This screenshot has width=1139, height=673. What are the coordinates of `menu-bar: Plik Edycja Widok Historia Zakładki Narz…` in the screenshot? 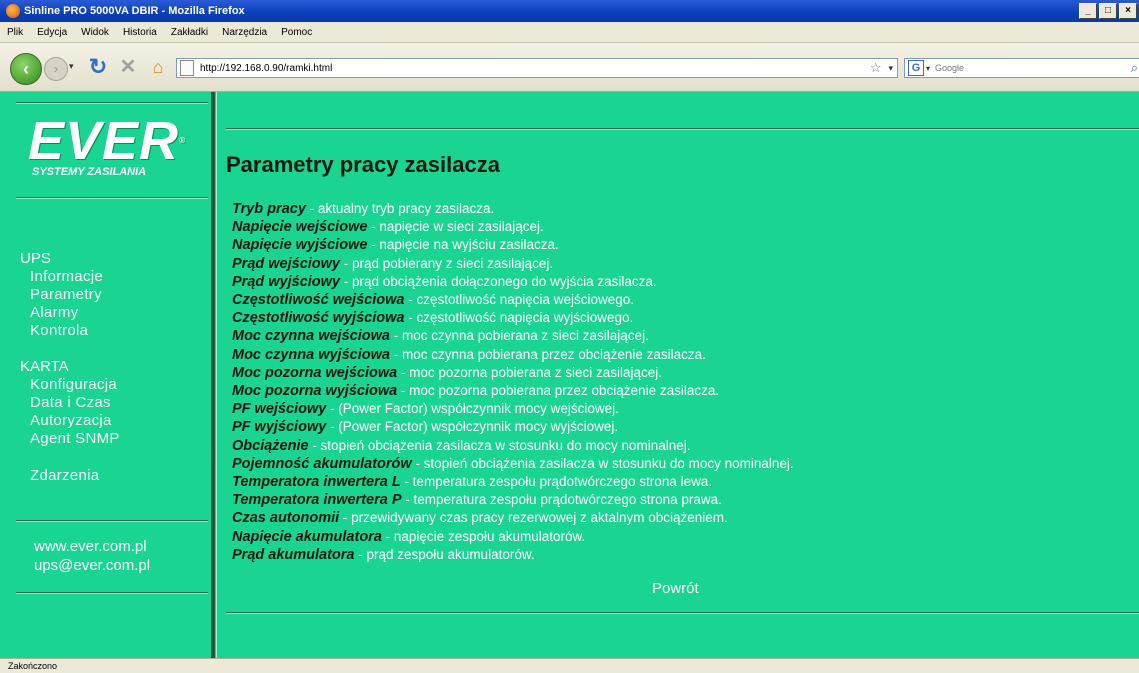 It's located at (569, 32).